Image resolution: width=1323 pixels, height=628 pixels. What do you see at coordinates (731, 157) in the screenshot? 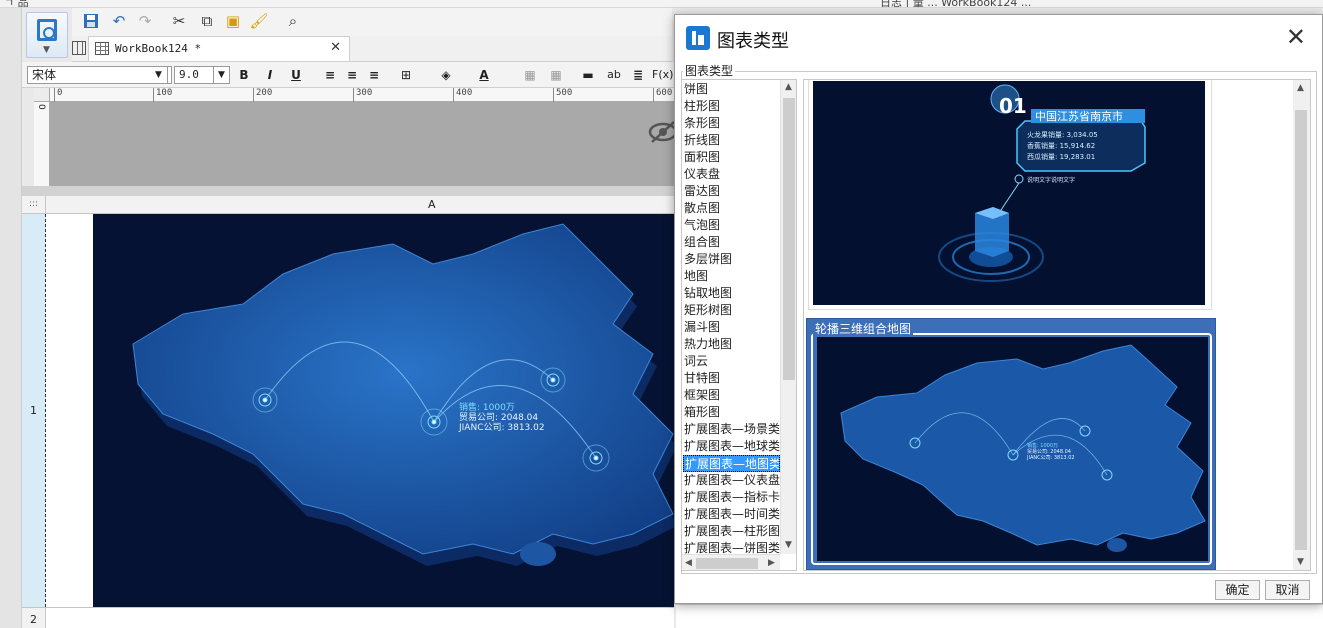
I see `chart-type-item: 面积图` at bounding box center [731, 157].